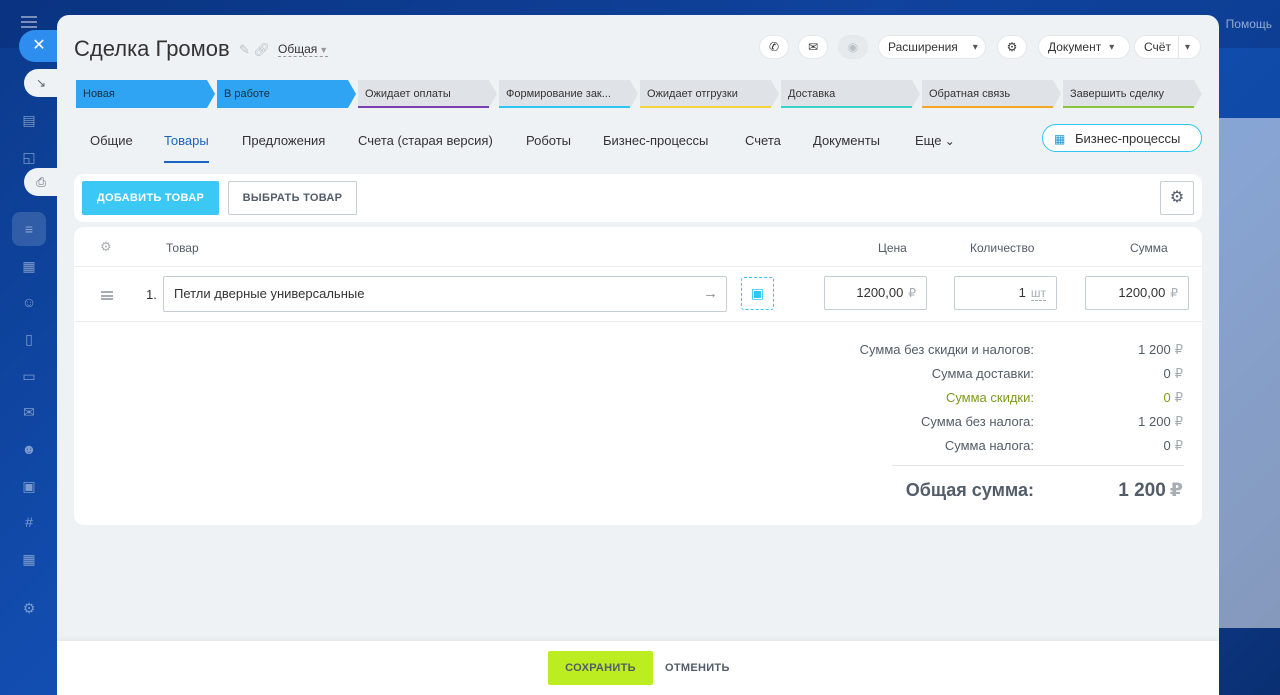 The image size is (1280, 695). I want to click on sum-field: 1200,00 ₽, so click(1137, 293).